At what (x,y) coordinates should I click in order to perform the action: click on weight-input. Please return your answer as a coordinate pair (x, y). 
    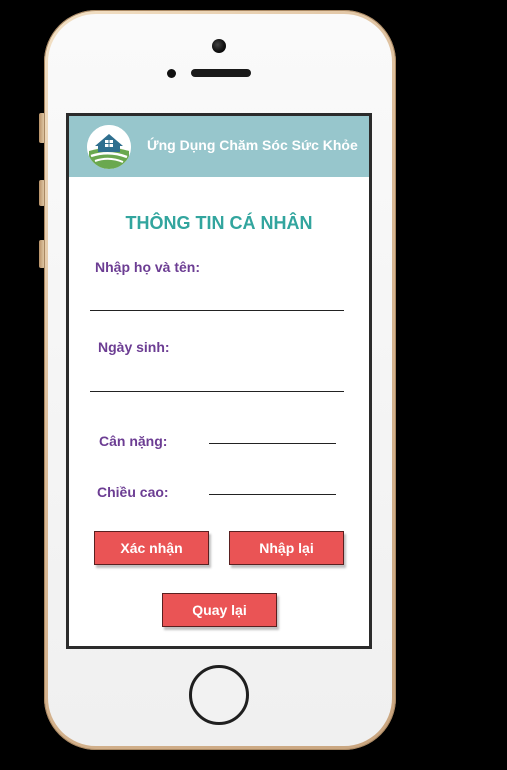
    Looking at the image, I should click on (272, 443).